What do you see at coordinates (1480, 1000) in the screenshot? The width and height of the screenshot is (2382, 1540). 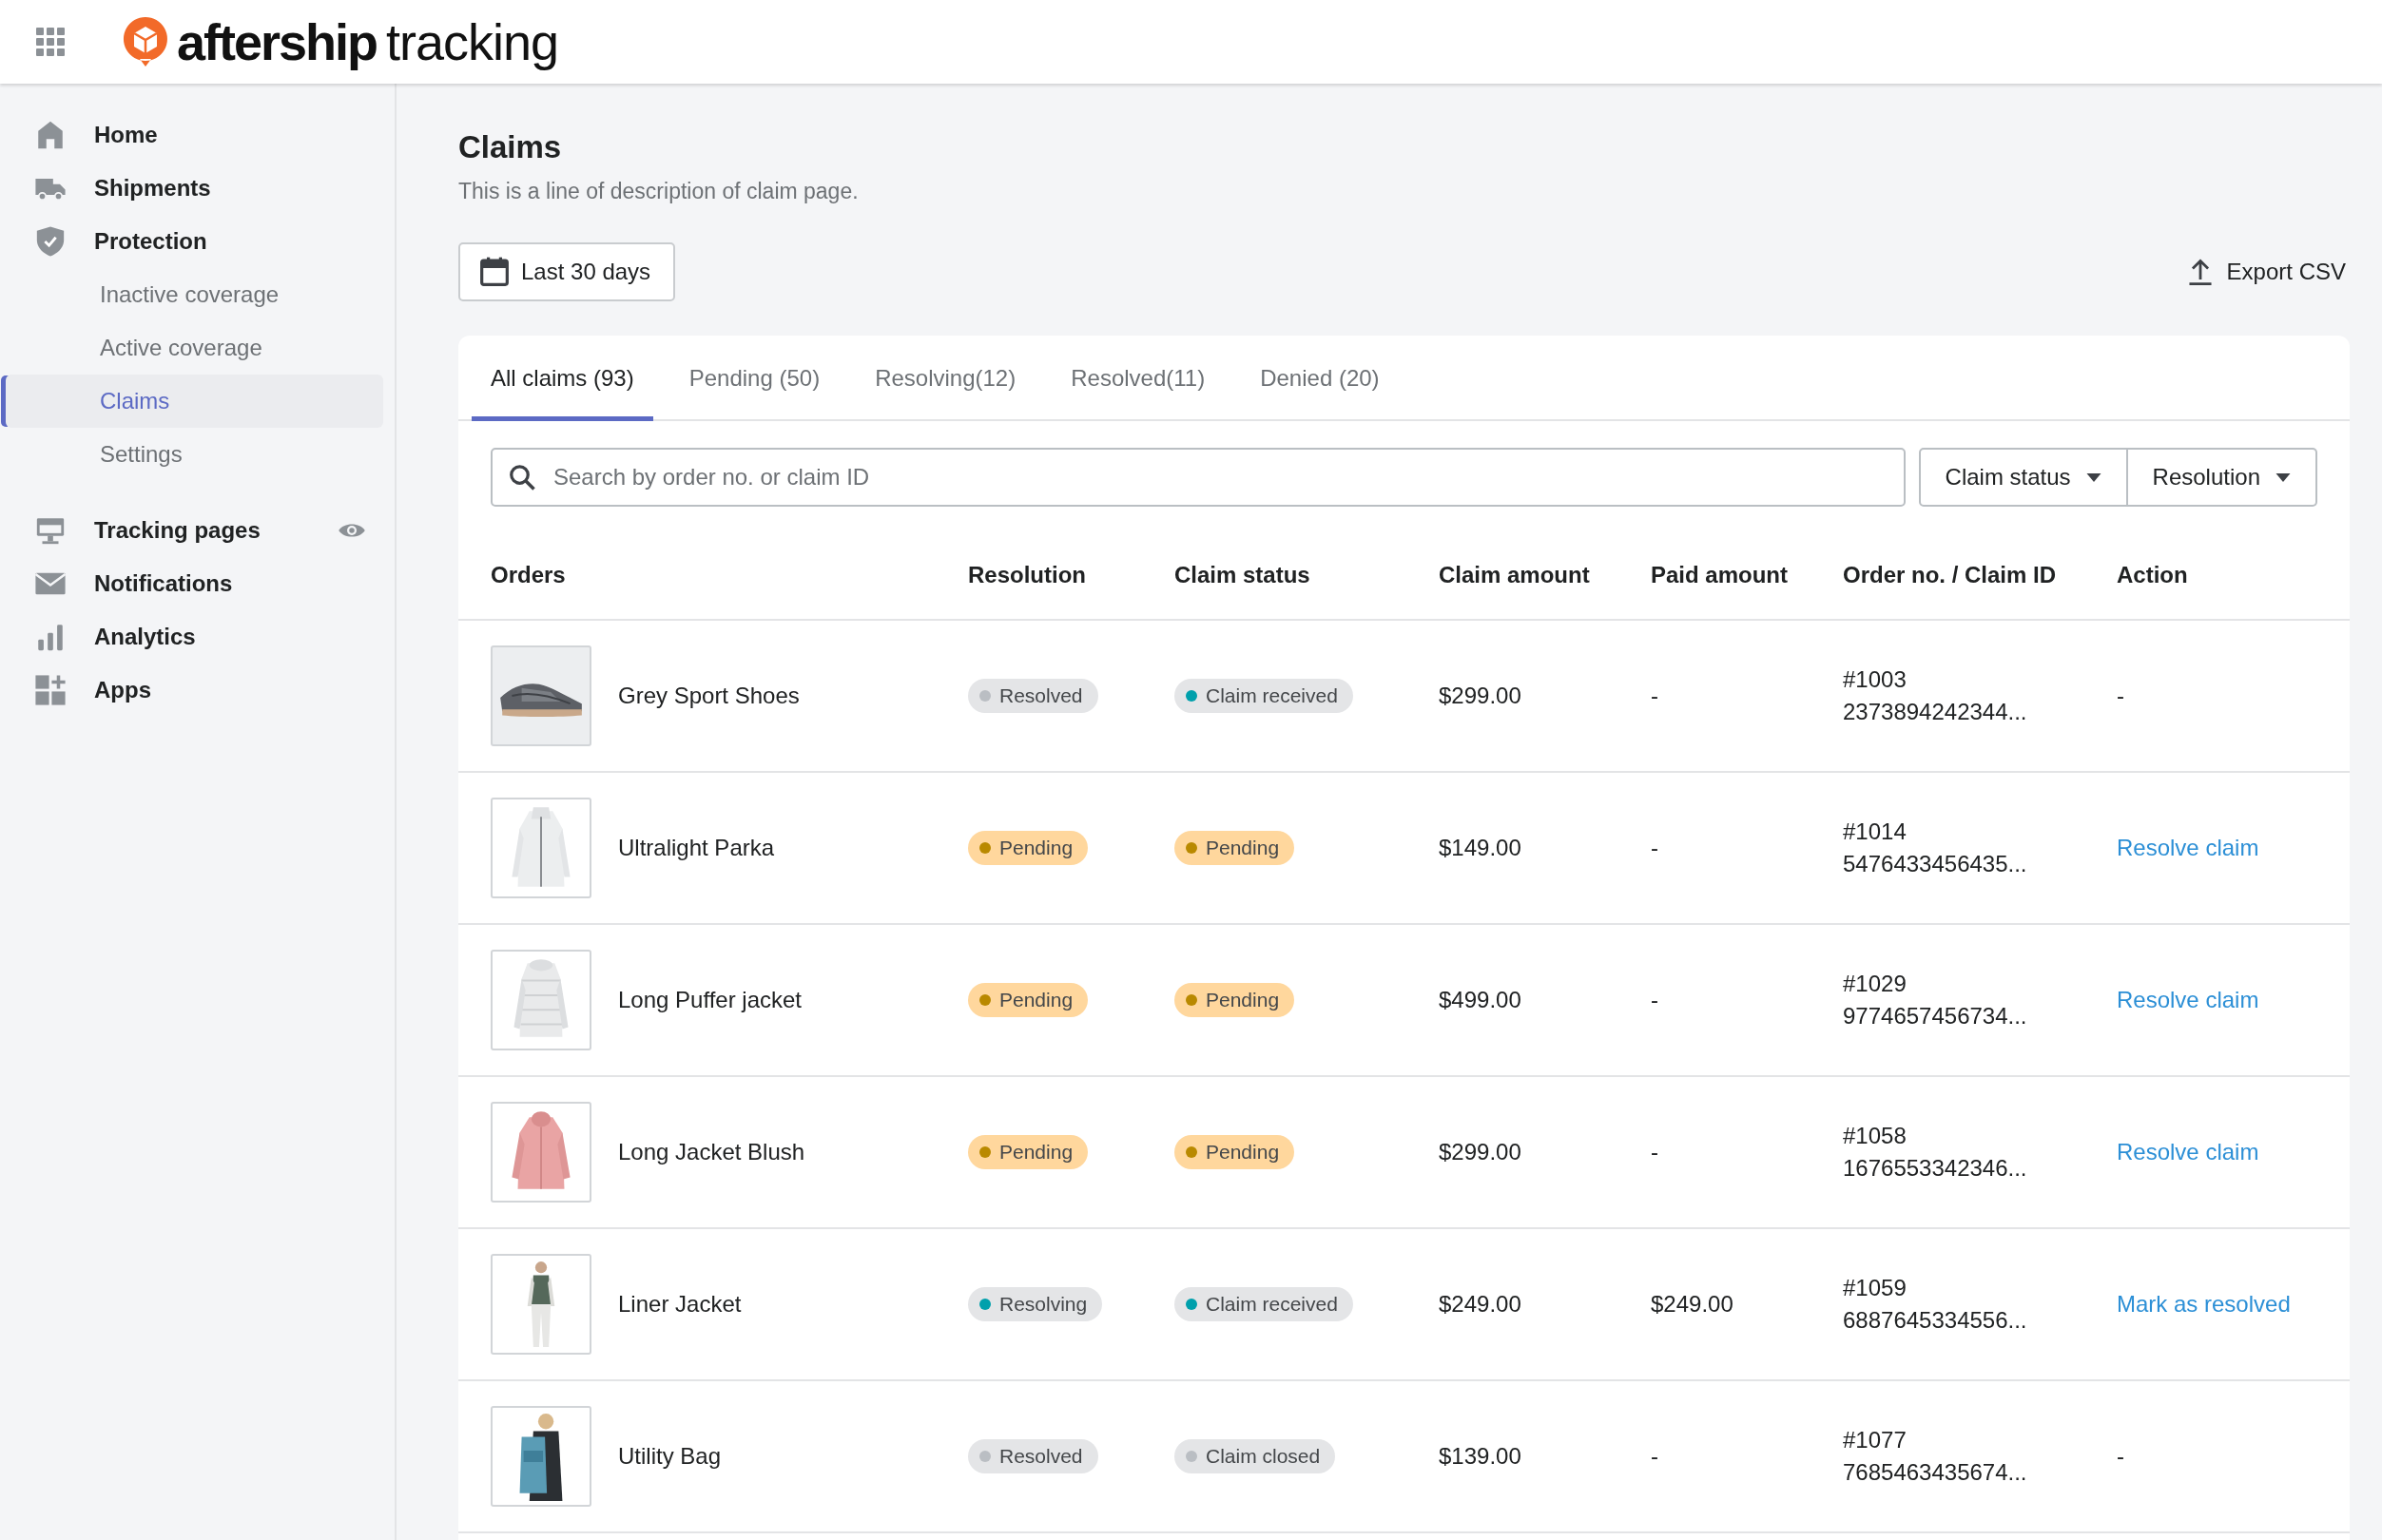 I see `claim-amount-cell-text: $499.00` at bounding box center [1480, 1000].